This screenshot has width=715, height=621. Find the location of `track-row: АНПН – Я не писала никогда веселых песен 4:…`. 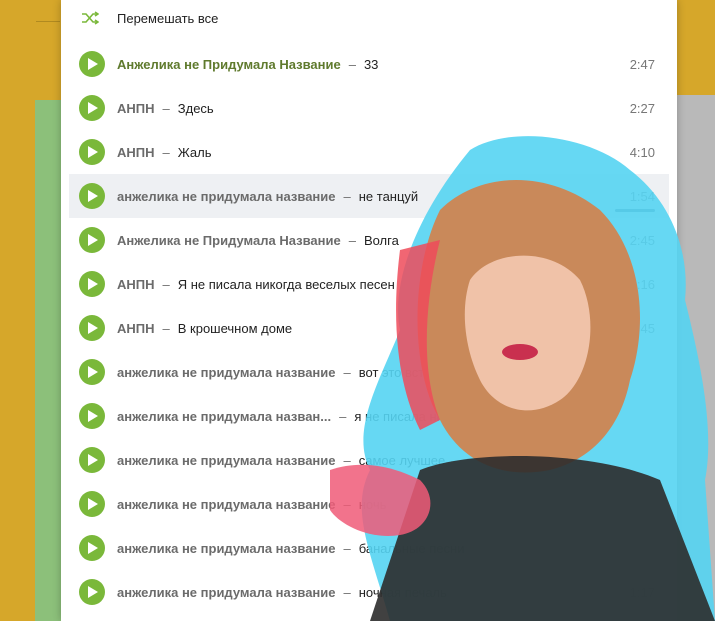

track-row: АНПН – Я не писала никогда веселых песен 4:… is located at coordinates (369, 284).